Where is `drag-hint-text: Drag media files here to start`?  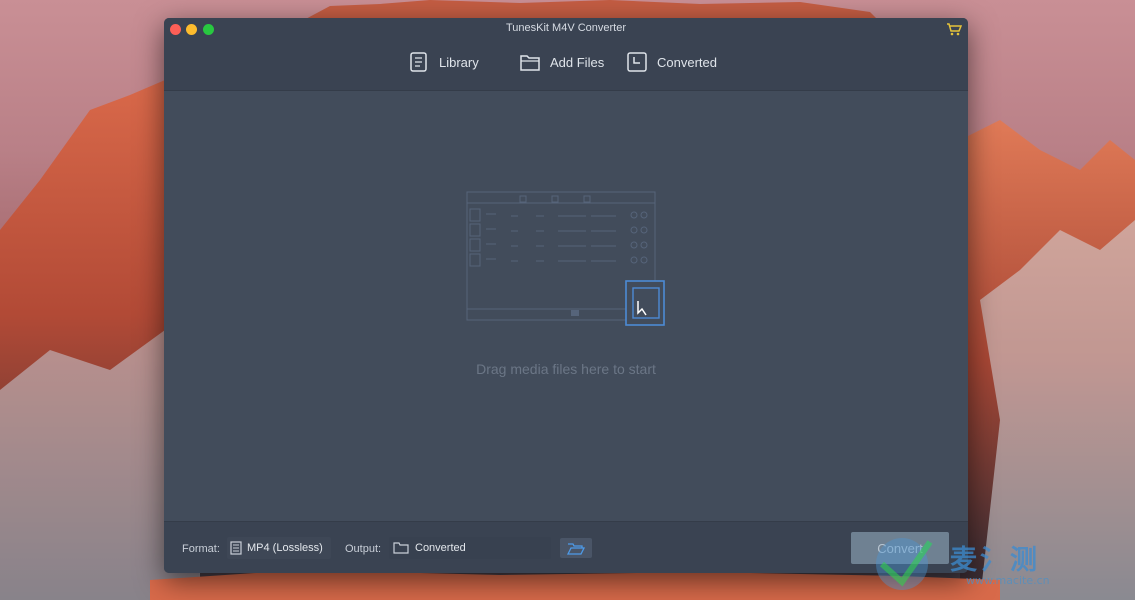 drag-hint-text: Drag media files here to start is located at coordinates (566, 369).